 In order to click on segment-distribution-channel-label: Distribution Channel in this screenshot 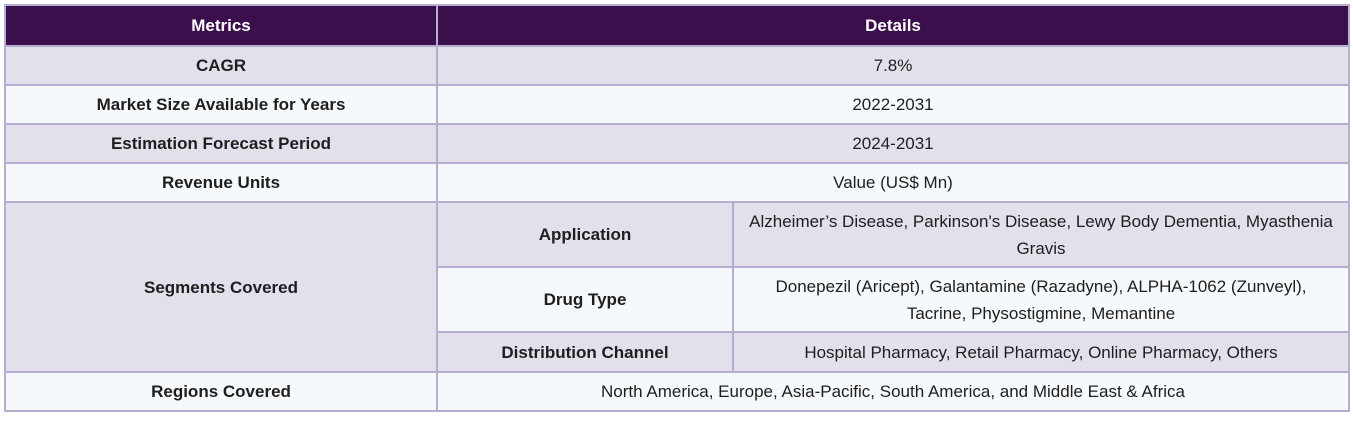, I will do `click(585, 352)`.